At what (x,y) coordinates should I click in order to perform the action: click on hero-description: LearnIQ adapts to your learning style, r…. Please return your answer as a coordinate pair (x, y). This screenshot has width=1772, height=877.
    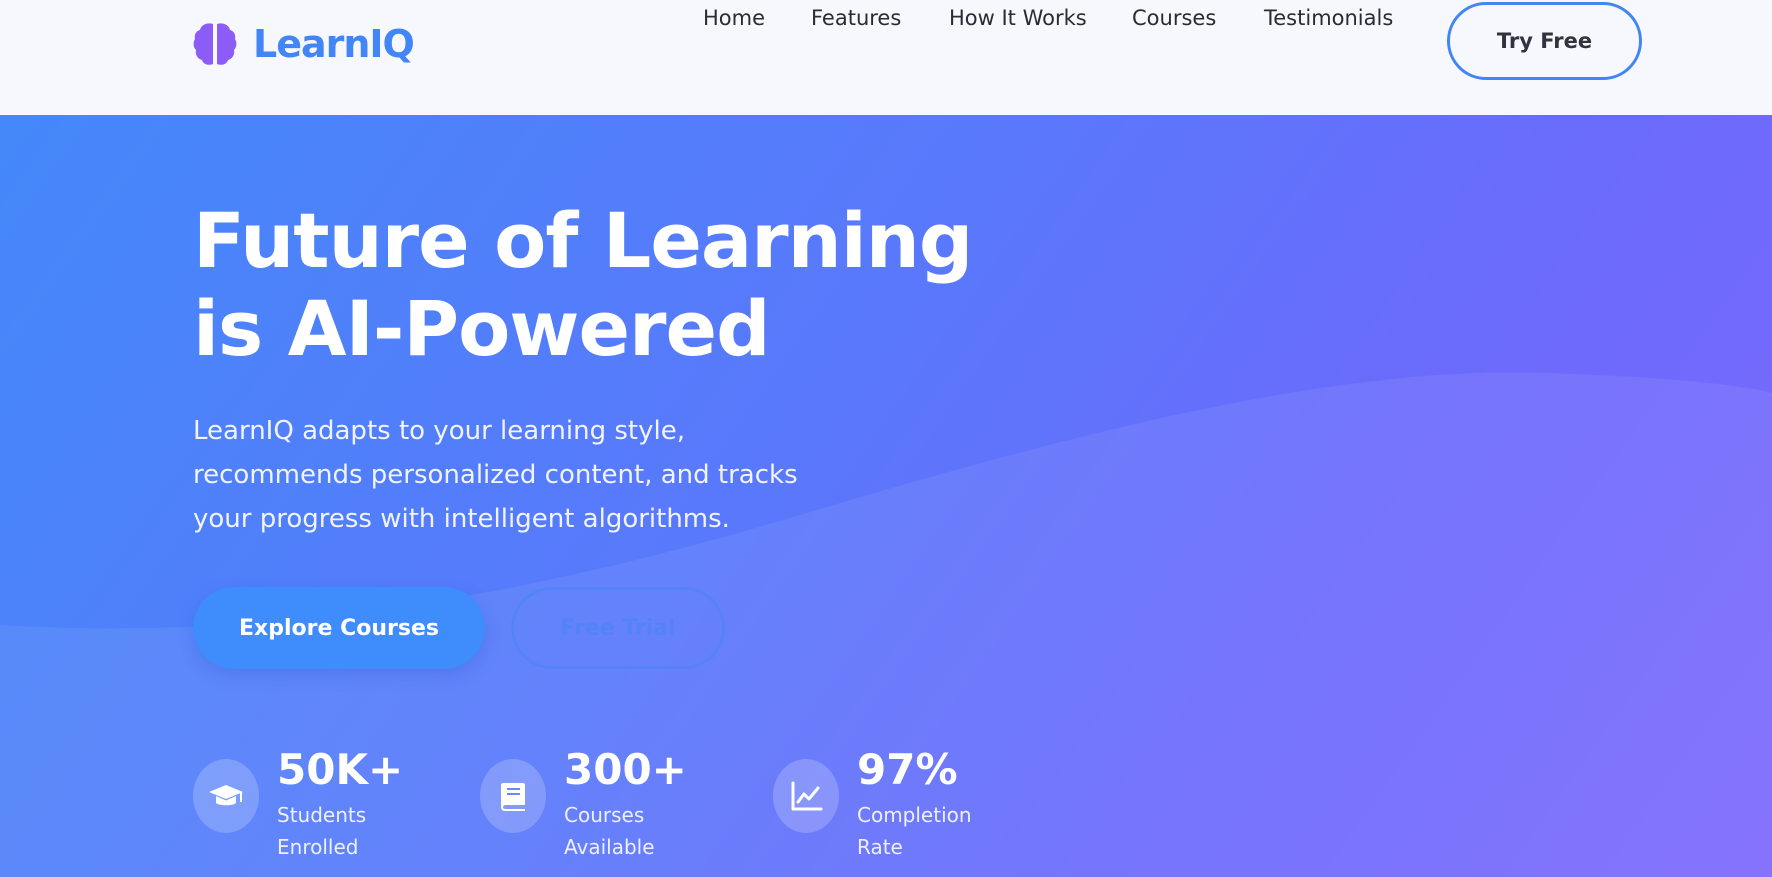
    Looking at the image, I should click on (495, 475).